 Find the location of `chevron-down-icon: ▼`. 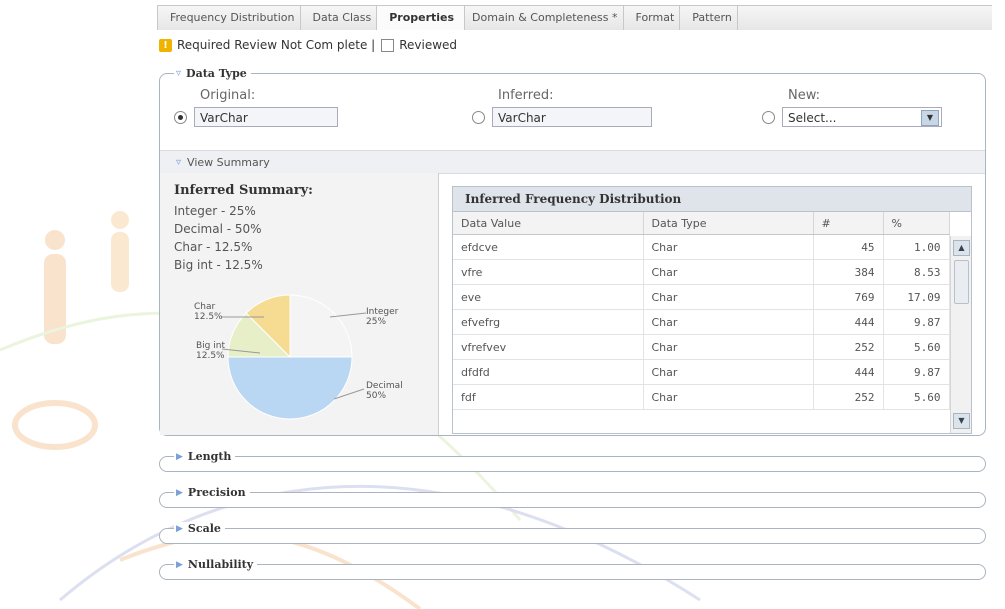

chevron-down-icon: ▼ is located at coordinates (930, 118).